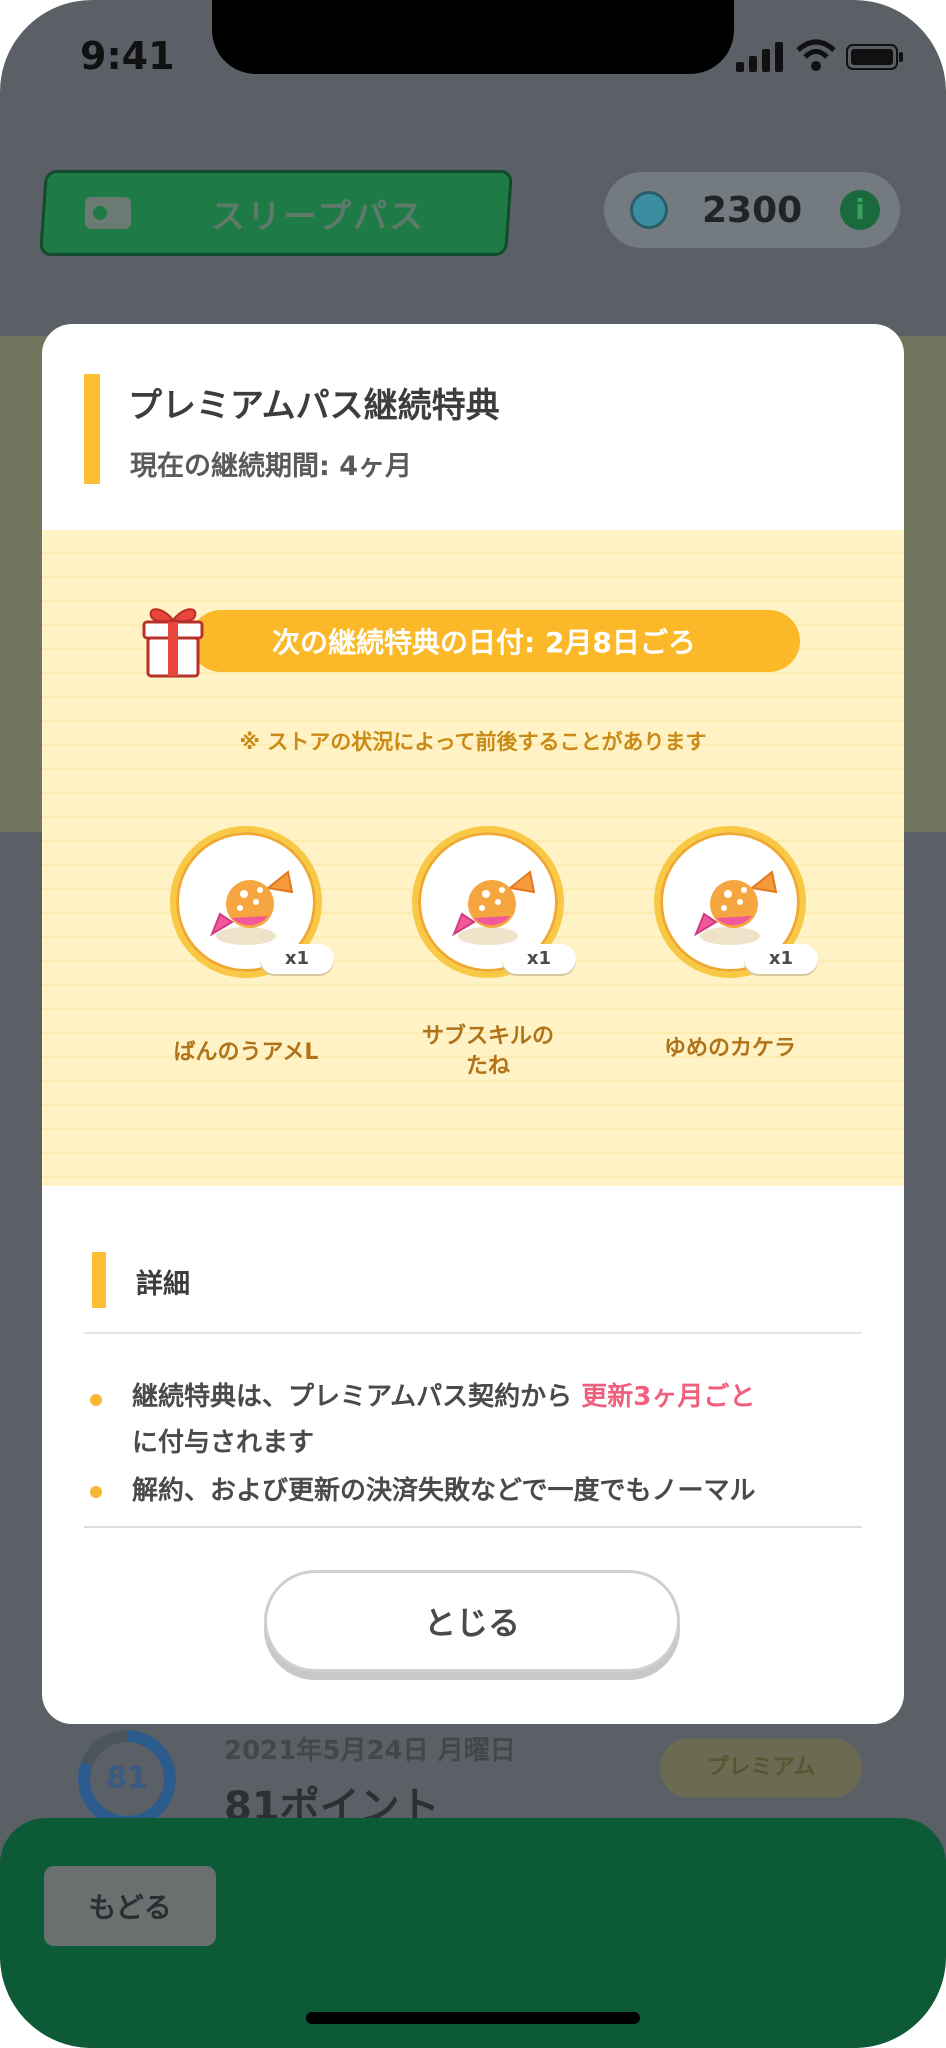 The width and height of the screenshot is (946, 2048). I want to click on status-bar: 9:41, so click(473, 60).